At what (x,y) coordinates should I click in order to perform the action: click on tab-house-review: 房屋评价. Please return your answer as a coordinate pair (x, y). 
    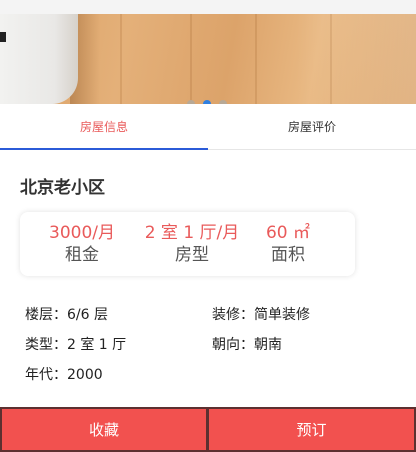
    Looking at the image, I should click on (312, 126).